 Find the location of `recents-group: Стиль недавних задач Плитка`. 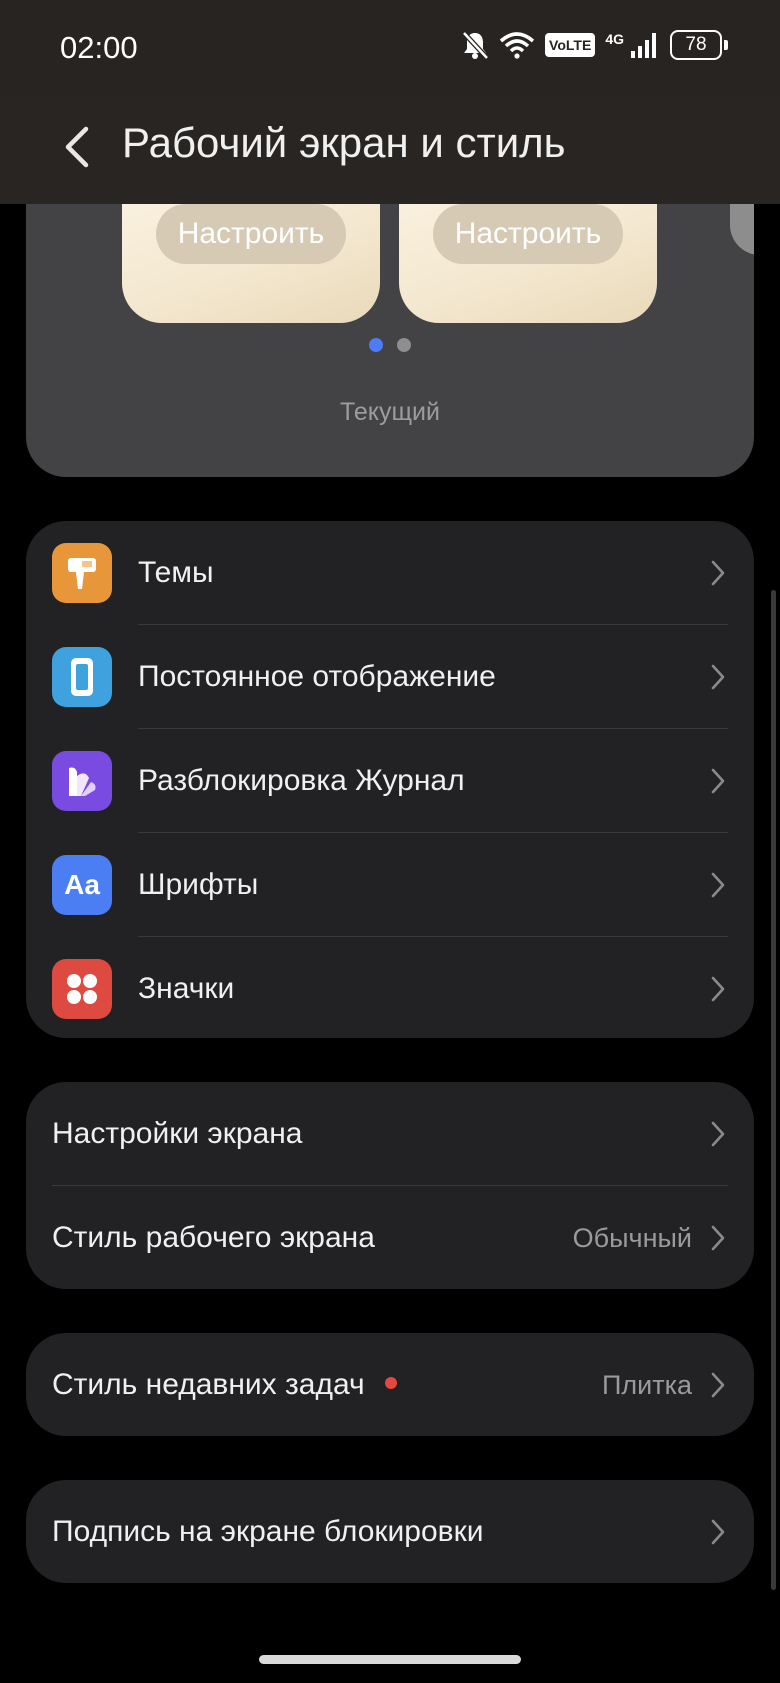

recents-group: Стиль недавних задач Плитка is located at coordinates (390, 1384).